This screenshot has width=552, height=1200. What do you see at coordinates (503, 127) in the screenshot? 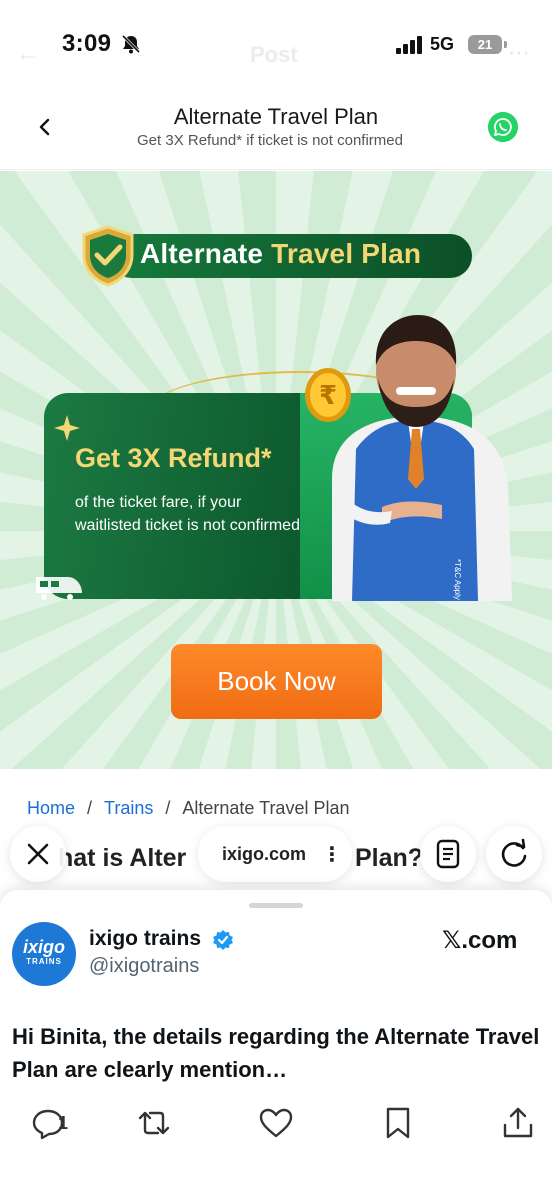
I see `whatsapp-share-icon` at bounding box center [503, 127].